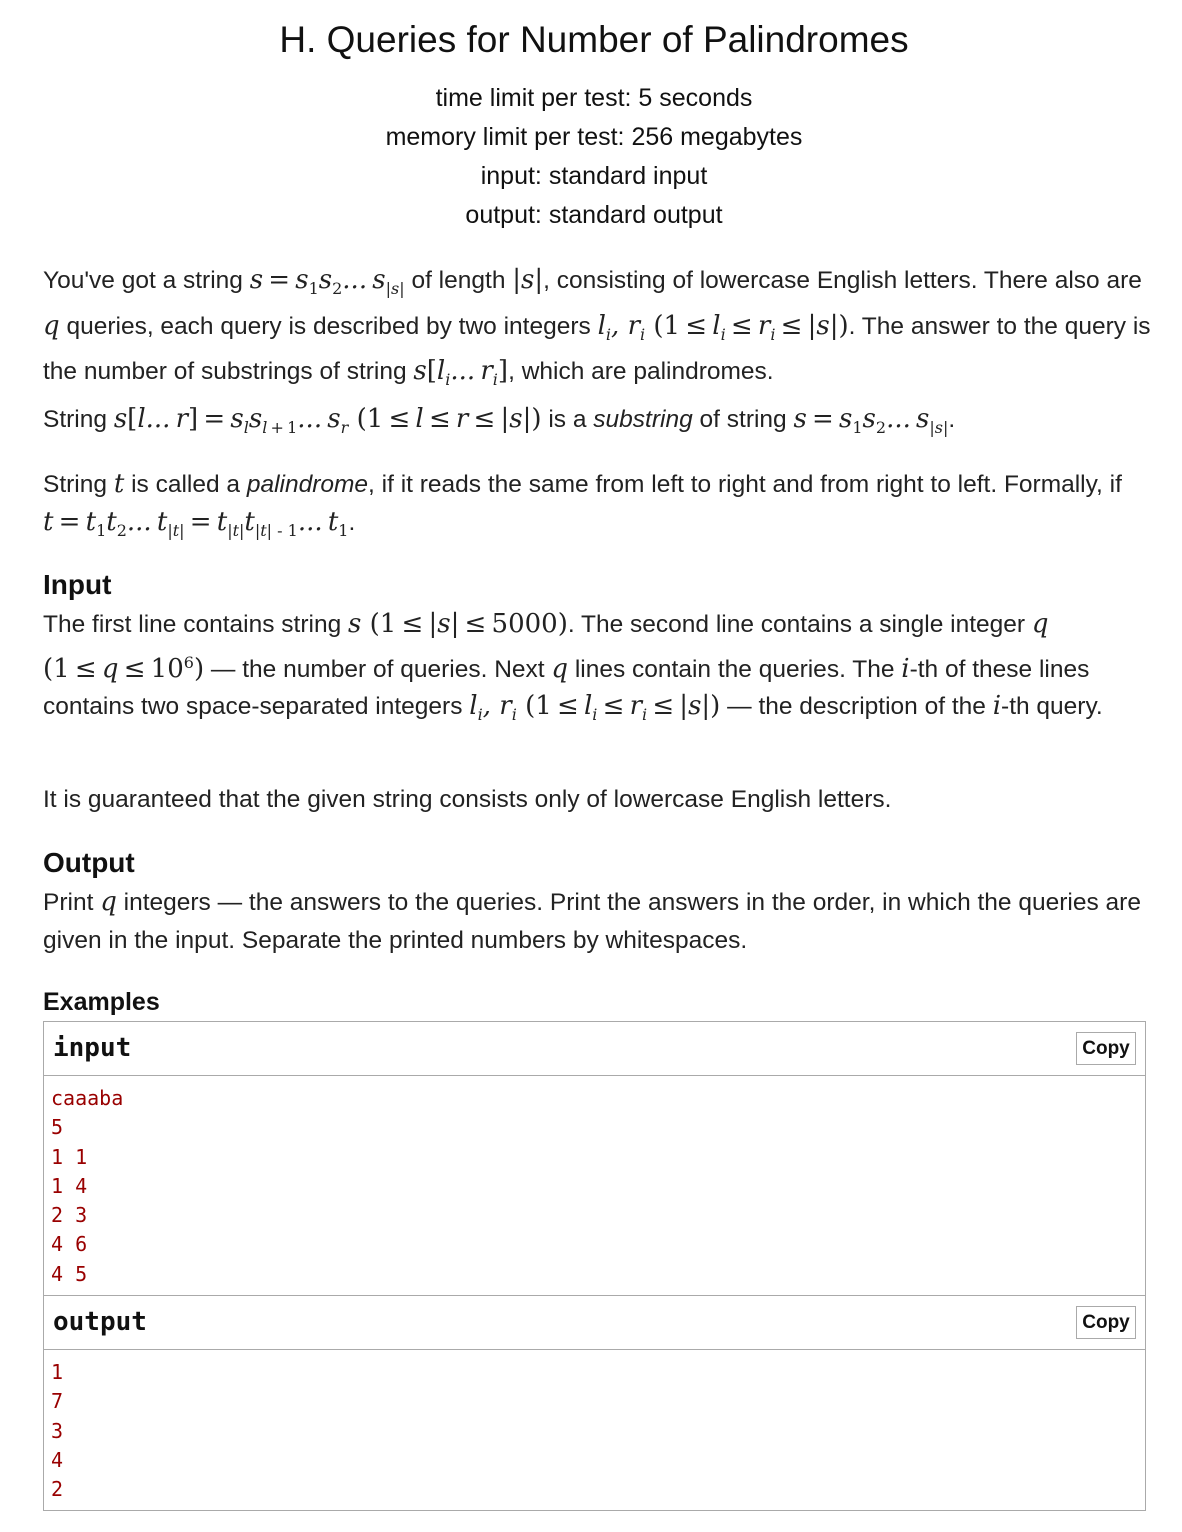 The height and width of the screenshot is (1532, 1182). Describe the element at coordinates (69, 1215) in the screenshot. I see `sample-input-line: 2 3` at that location.